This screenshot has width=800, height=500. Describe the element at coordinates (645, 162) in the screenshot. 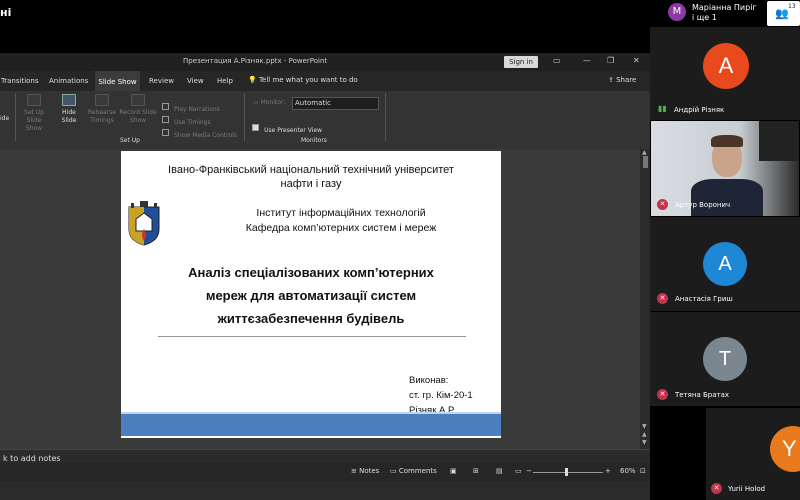

I see `scroll-thumb` at that location.